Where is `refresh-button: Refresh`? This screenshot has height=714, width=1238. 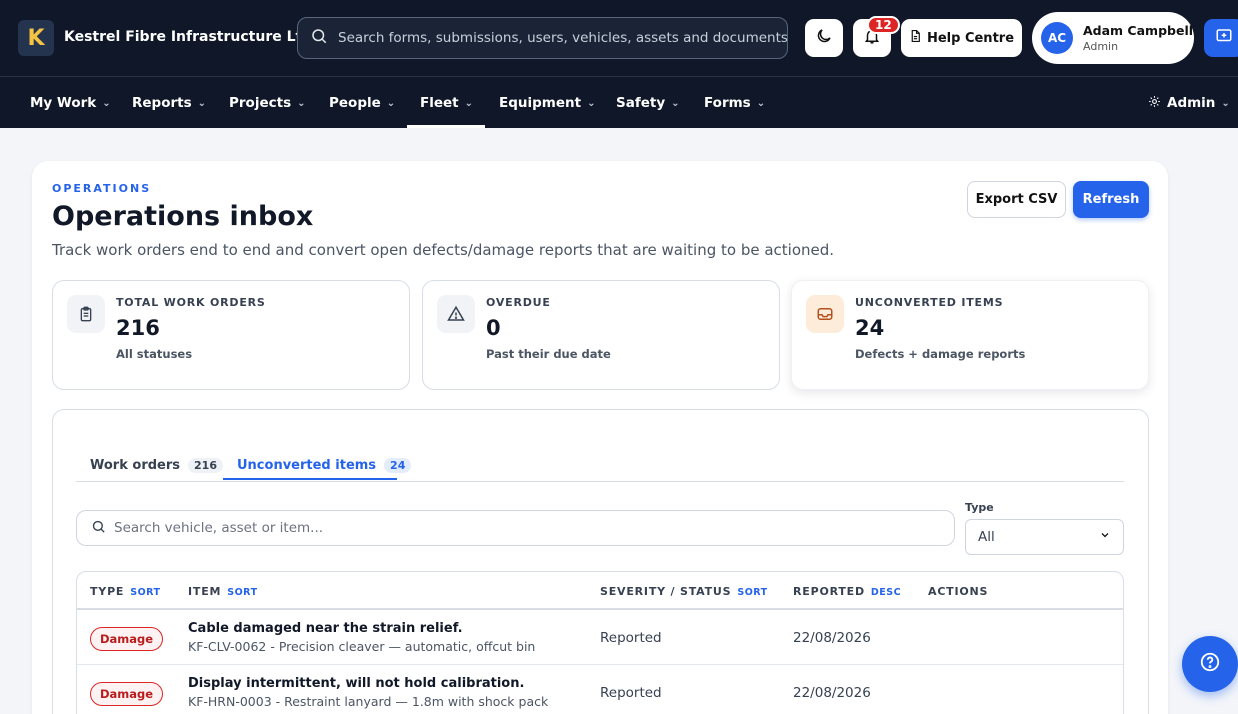 refresh-button: Refresh is located at coordinates (1111, 199).